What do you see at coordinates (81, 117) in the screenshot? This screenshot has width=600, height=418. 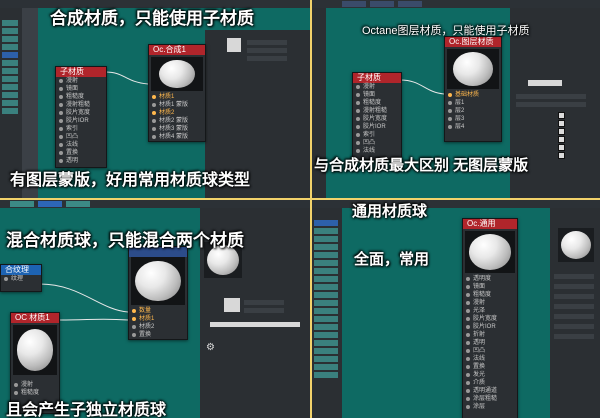 I see `sub-material-node: 子材质 漫射 镜面 粗糙度 漫射粗糙 胶片宽度 胶片IOR 索引 凹凸 法线 置换 透明` at bounding box center [81, 117].